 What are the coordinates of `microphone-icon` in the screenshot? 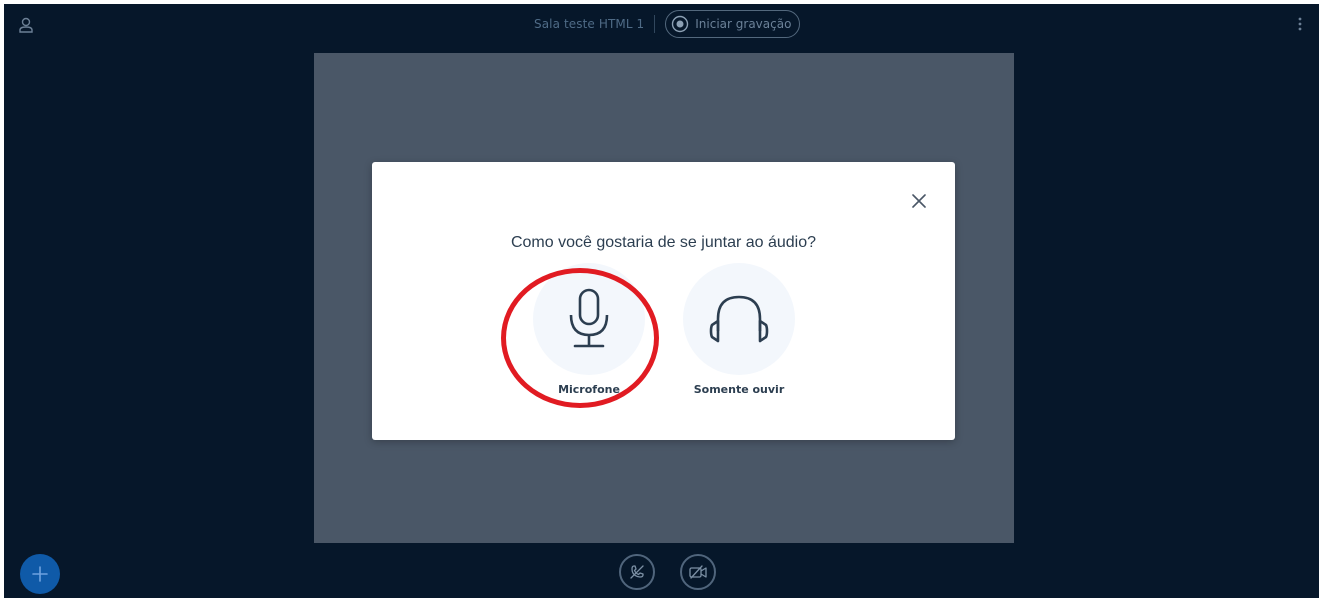 It's located at (589, 318).